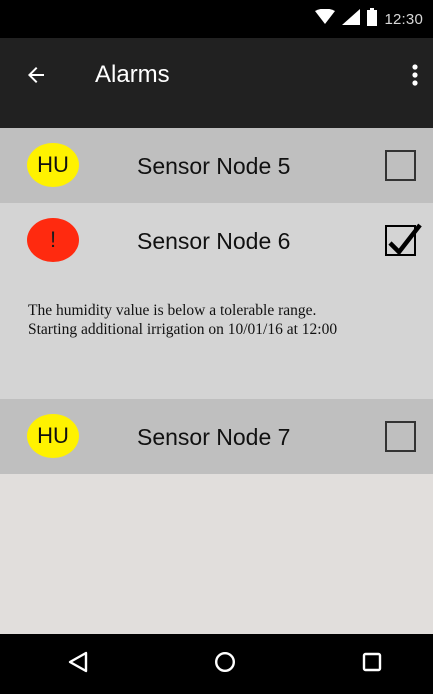  I want to click on nav-home-button, so click(225, 664).